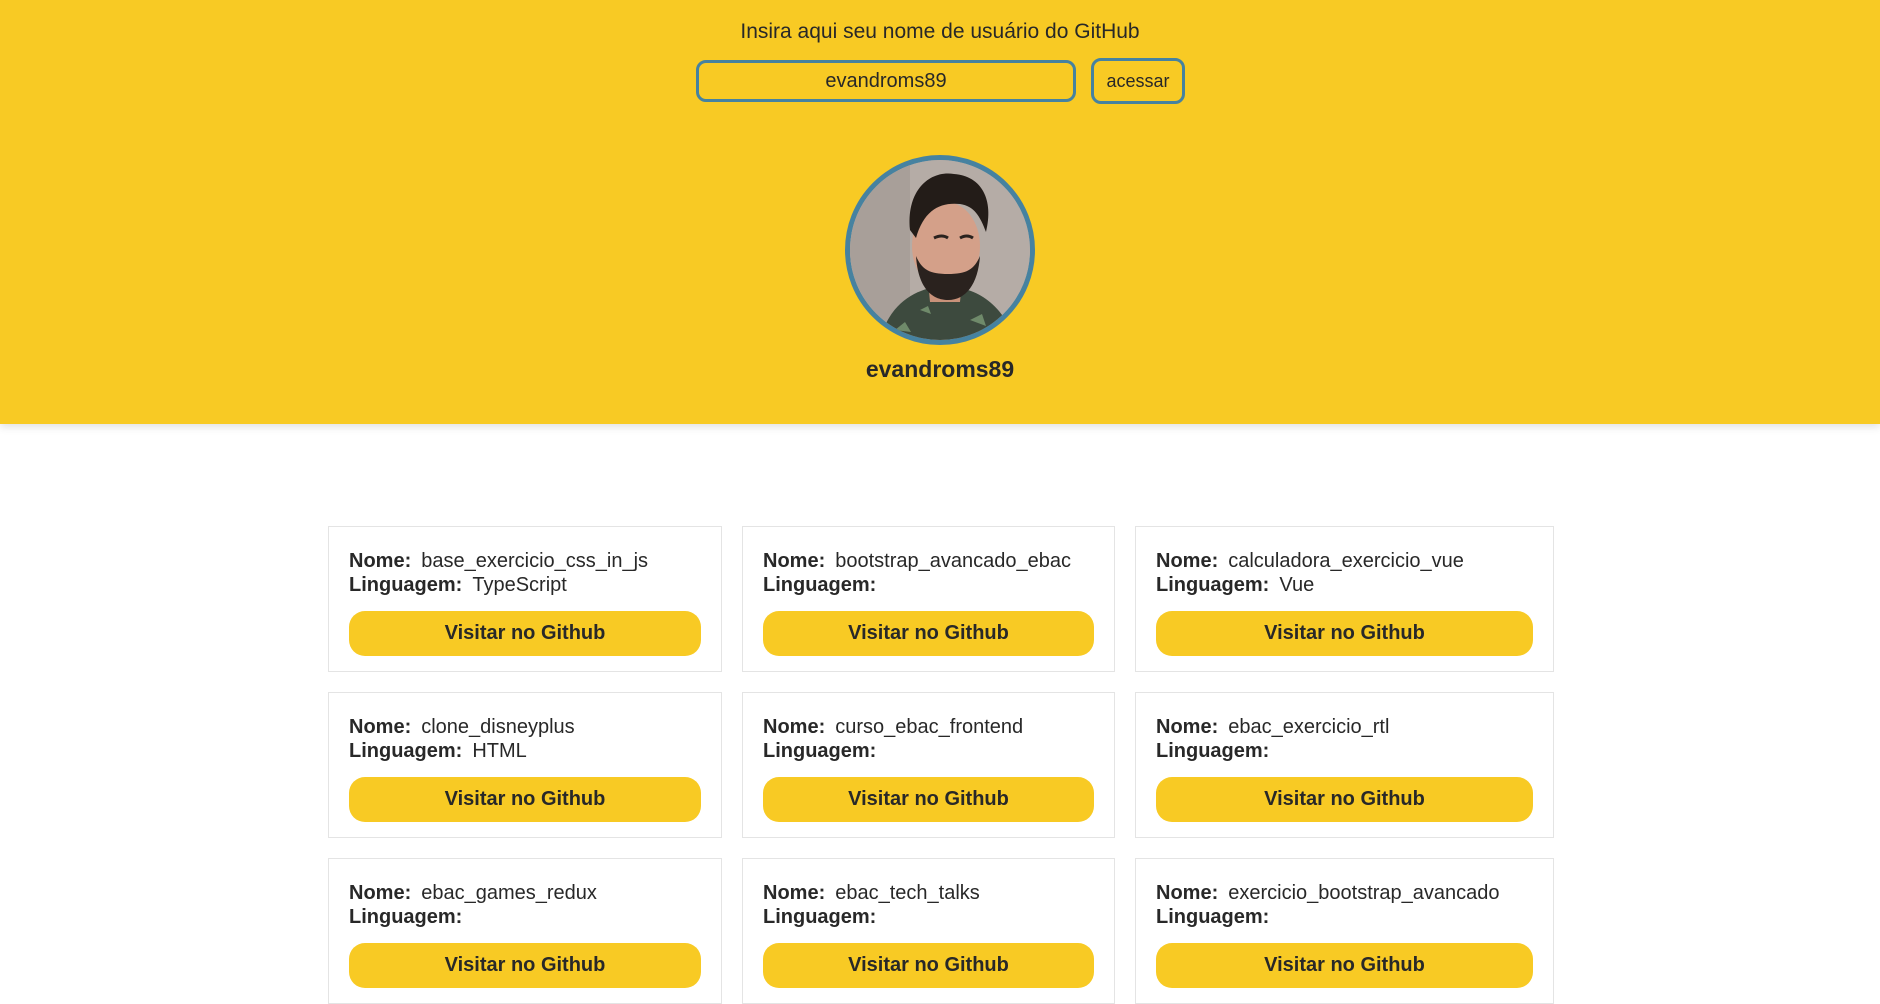 The image size is (1880, 1004). I want to click on repo-name-row: Nome: ebac_games_redux, so click(525, 893).